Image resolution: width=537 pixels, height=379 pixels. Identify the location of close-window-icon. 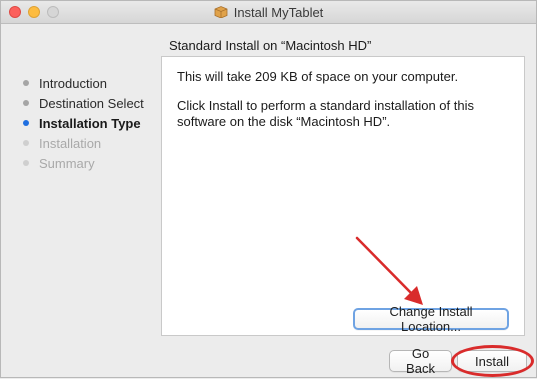
(15, 12).